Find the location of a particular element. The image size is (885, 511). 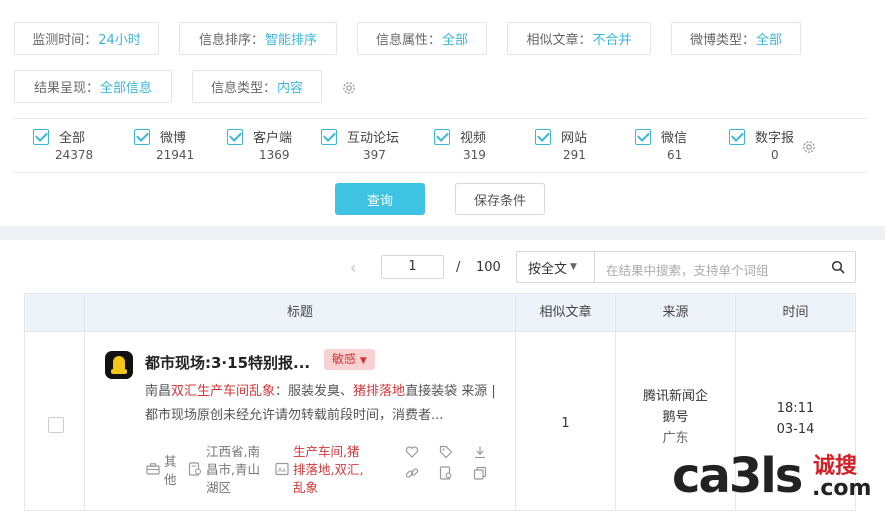

location-text: 江西省,南昌市,青山湖区 is located at coordinates (233, 469).